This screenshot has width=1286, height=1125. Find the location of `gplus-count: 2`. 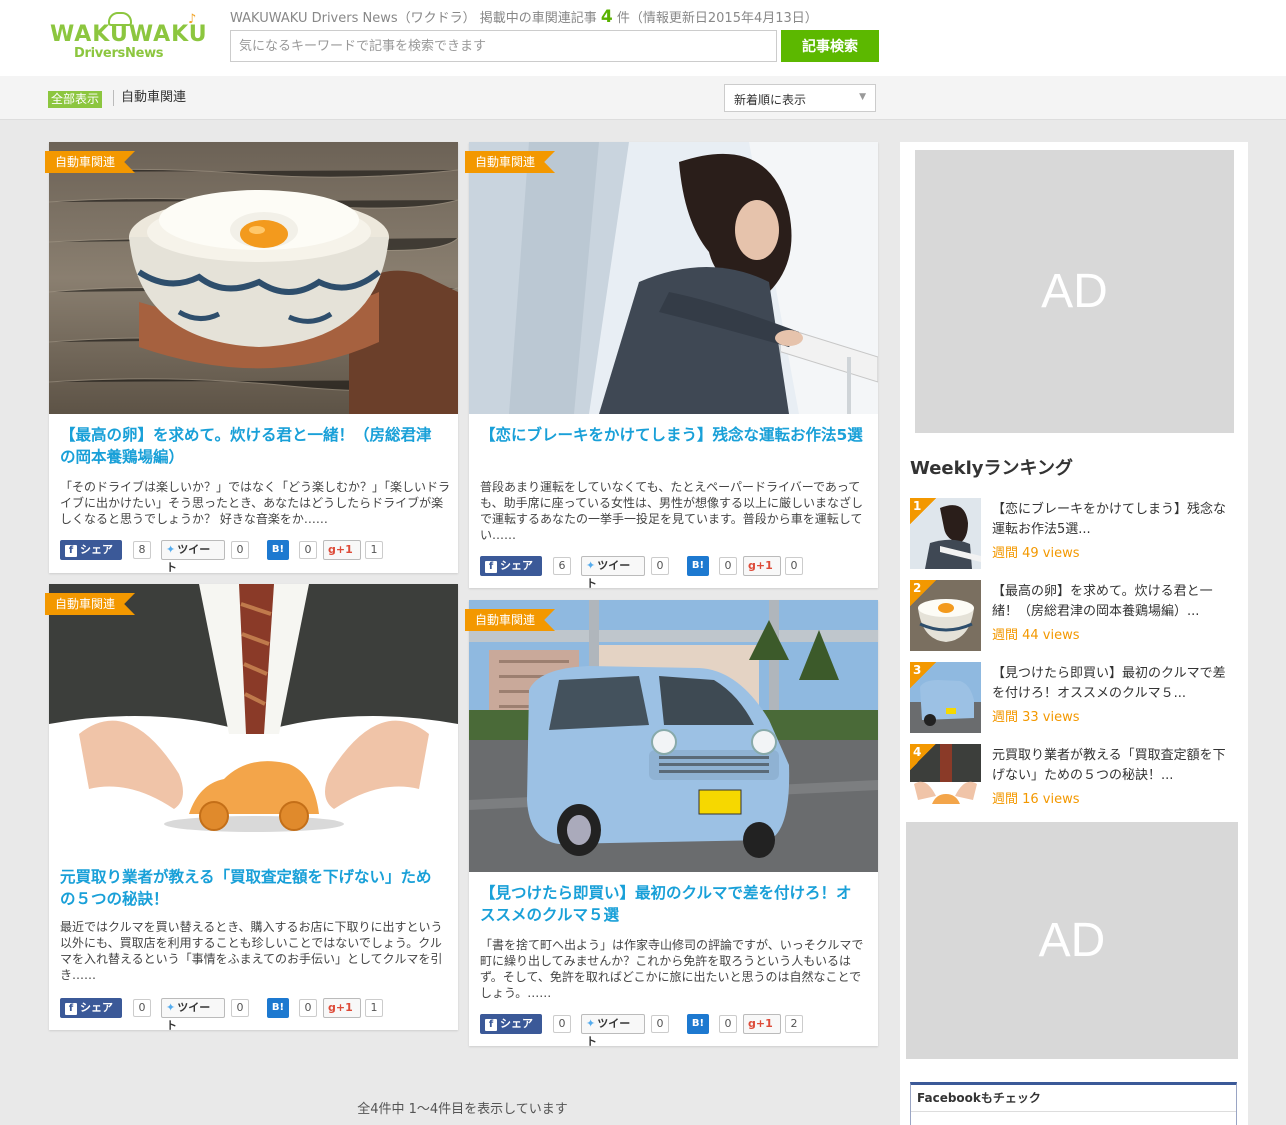

gplus-count: 2 is located at coordinates (794, 1024).